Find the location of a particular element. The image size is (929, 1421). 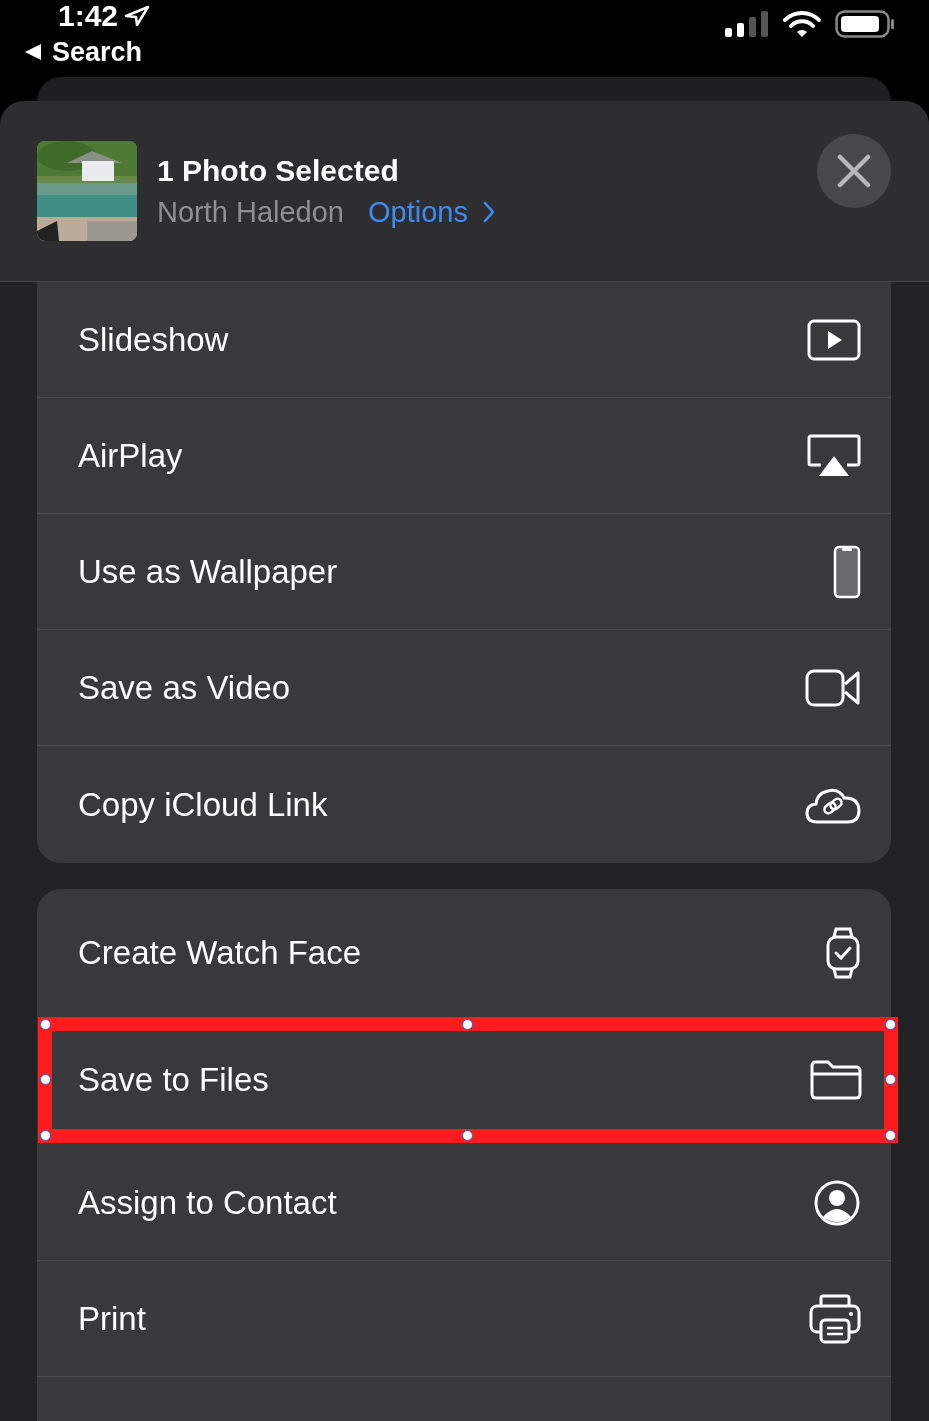

battery-icon is located at coordinates (865, 24).